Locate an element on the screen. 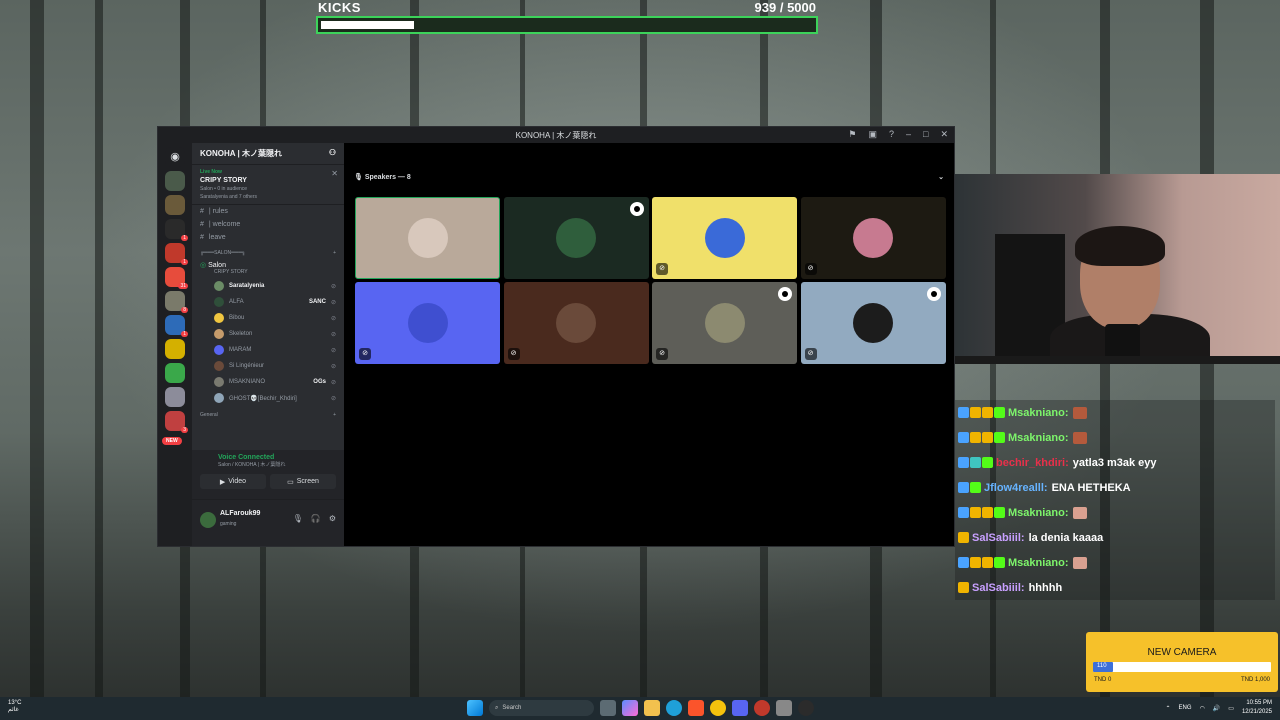  search-box: ⌕ Search is located at coordinates (541, 708).